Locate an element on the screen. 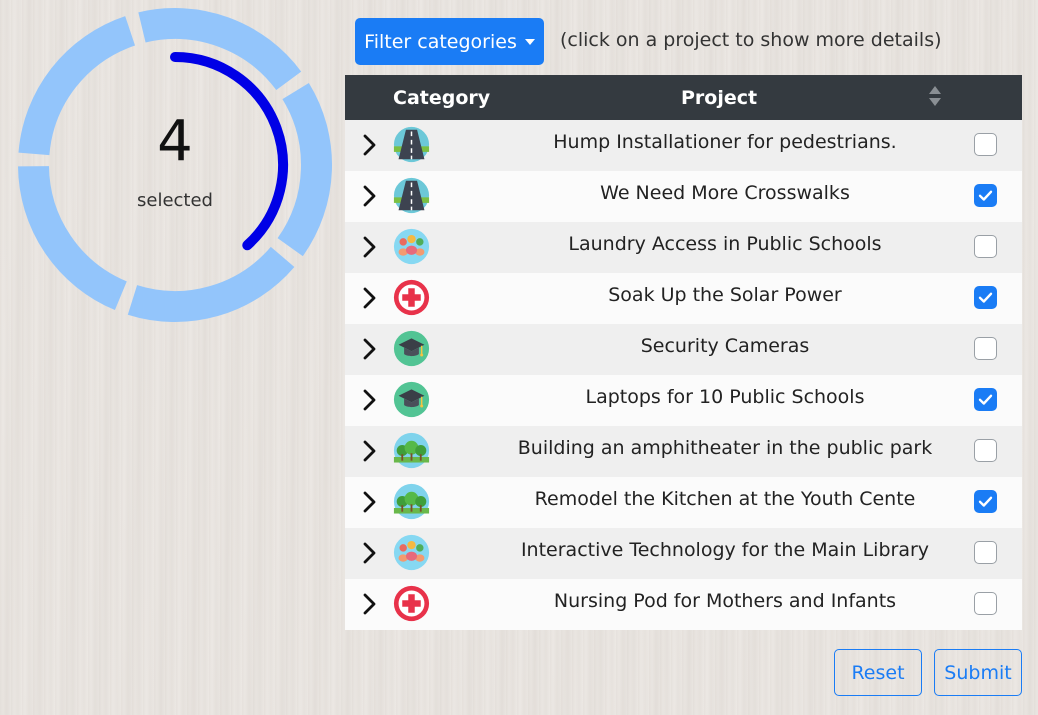 The height and width of the screenshot is (715, 1038). project-name: Soak Up the Solar Power is located at coordinates (725, 295).